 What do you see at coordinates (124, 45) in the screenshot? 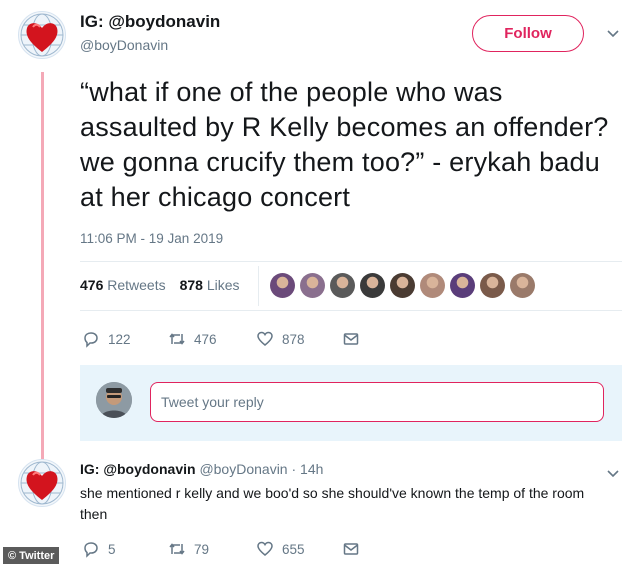
I see `author-handle: @boyDonavin` at bounding box center [124, 45].